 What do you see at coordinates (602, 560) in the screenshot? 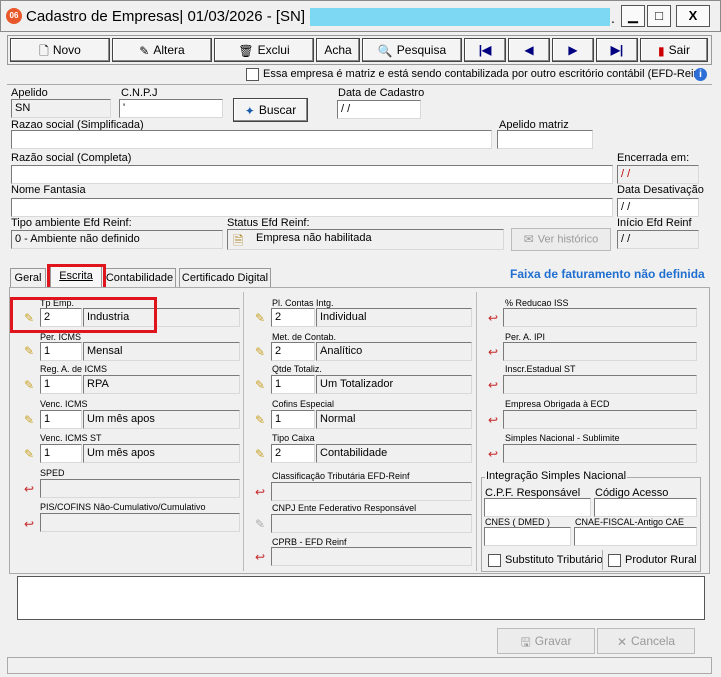
I see `checkbox-divider` at bounding box center [602, 560].